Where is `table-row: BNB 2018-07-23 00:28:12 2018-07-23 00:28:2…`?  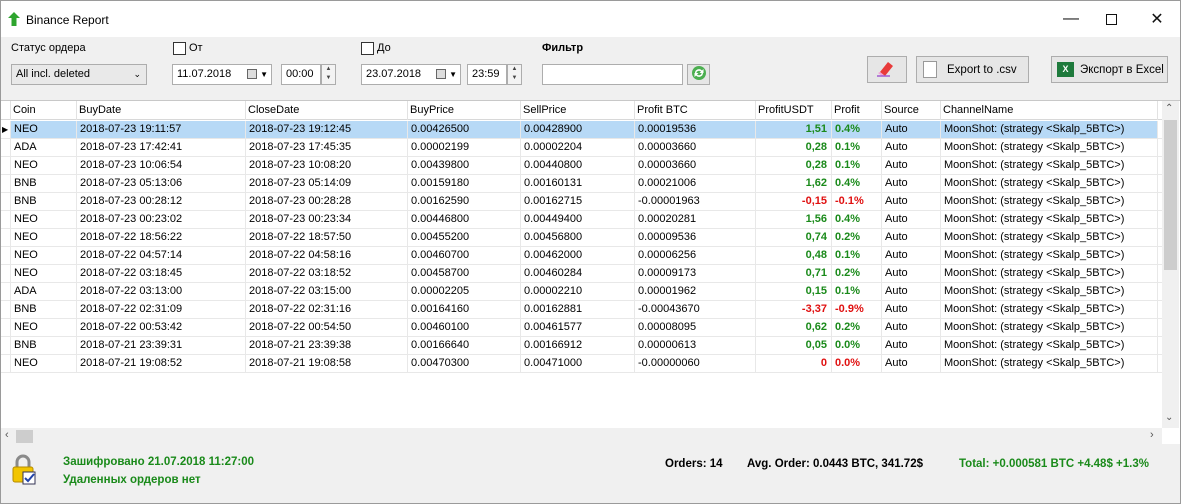
table-row: BNB 2018-07-23 00:28:12 2018-07-23 00:28:2… is located at coordinates (581, 202).